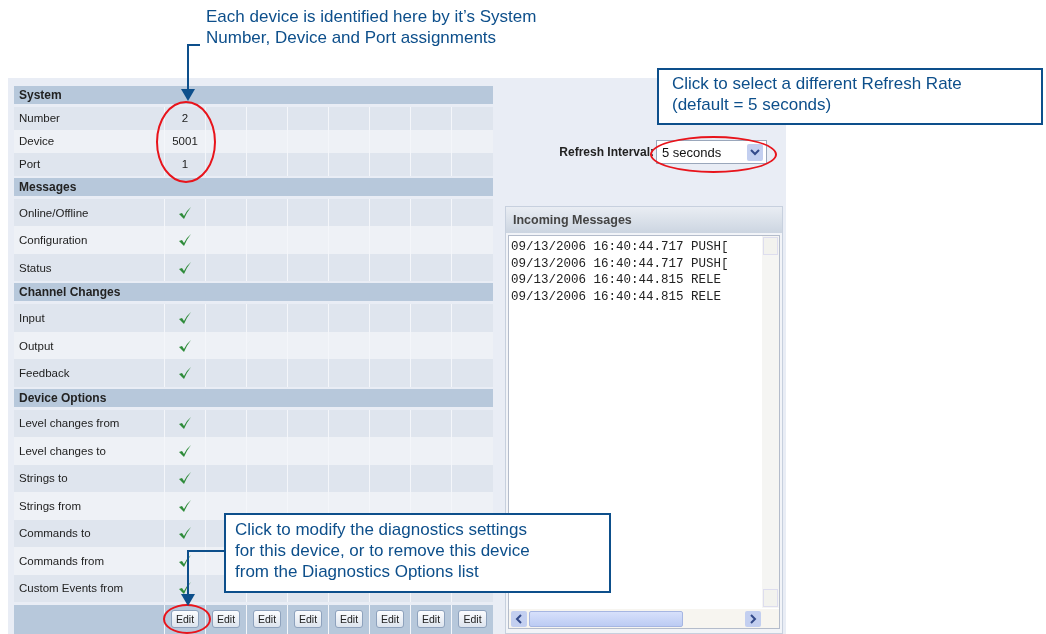 This screenshot has height=634, width=1046. I want to click on section-header: Channel Changes, so click(253, 292).